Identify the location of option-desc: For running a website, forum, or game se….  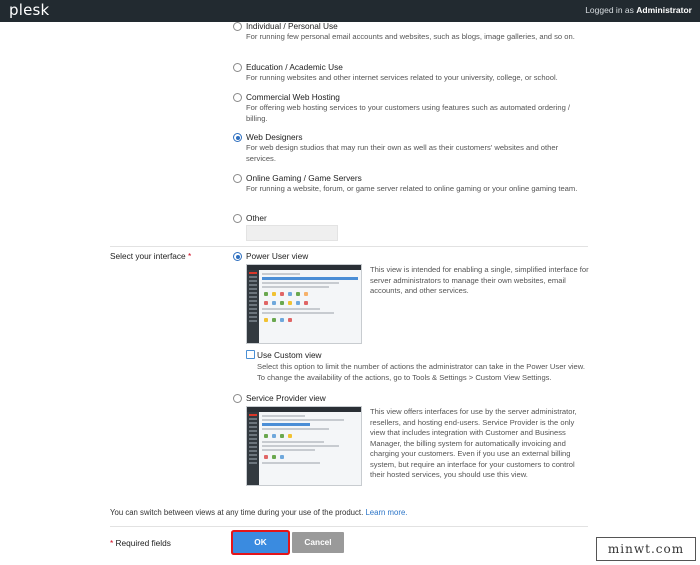
(412, 188).